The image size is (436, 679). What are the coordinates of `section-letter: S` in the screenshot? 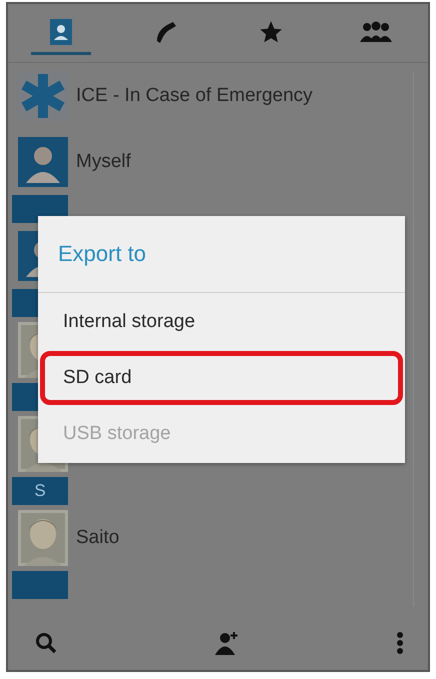 It's located at (40, 491).